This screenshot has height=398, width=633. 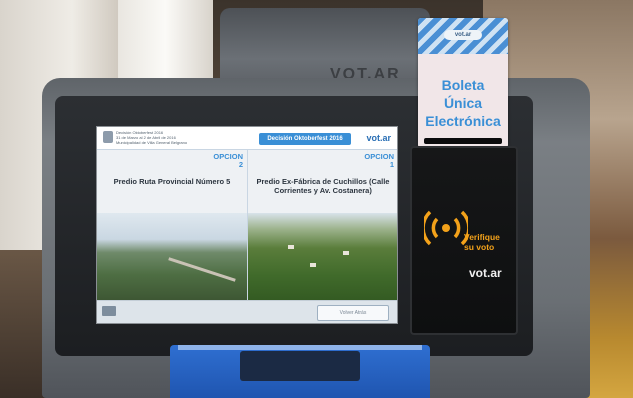 What do you see at coordinates (322, 257) in the screenshot?
I see `option-photo-forest-aerial` at bounding box center [322, 257].